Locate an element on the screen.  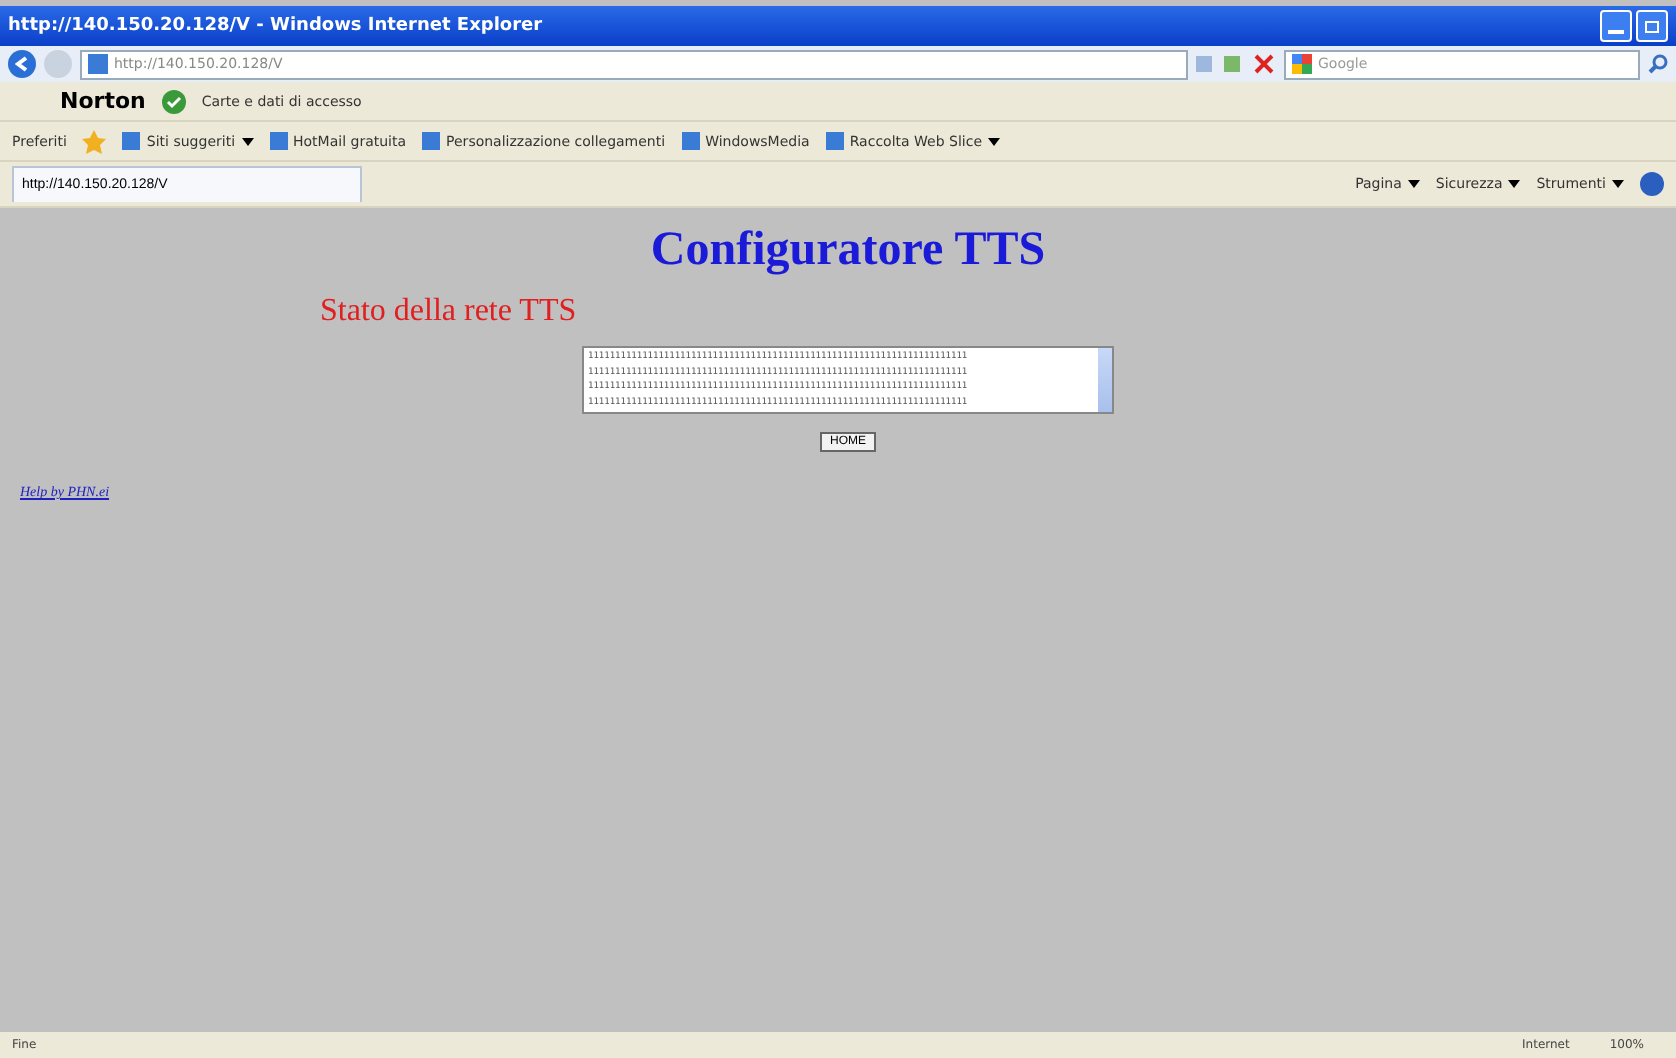
google-logo-icon is located at coordinates (1302, 64).